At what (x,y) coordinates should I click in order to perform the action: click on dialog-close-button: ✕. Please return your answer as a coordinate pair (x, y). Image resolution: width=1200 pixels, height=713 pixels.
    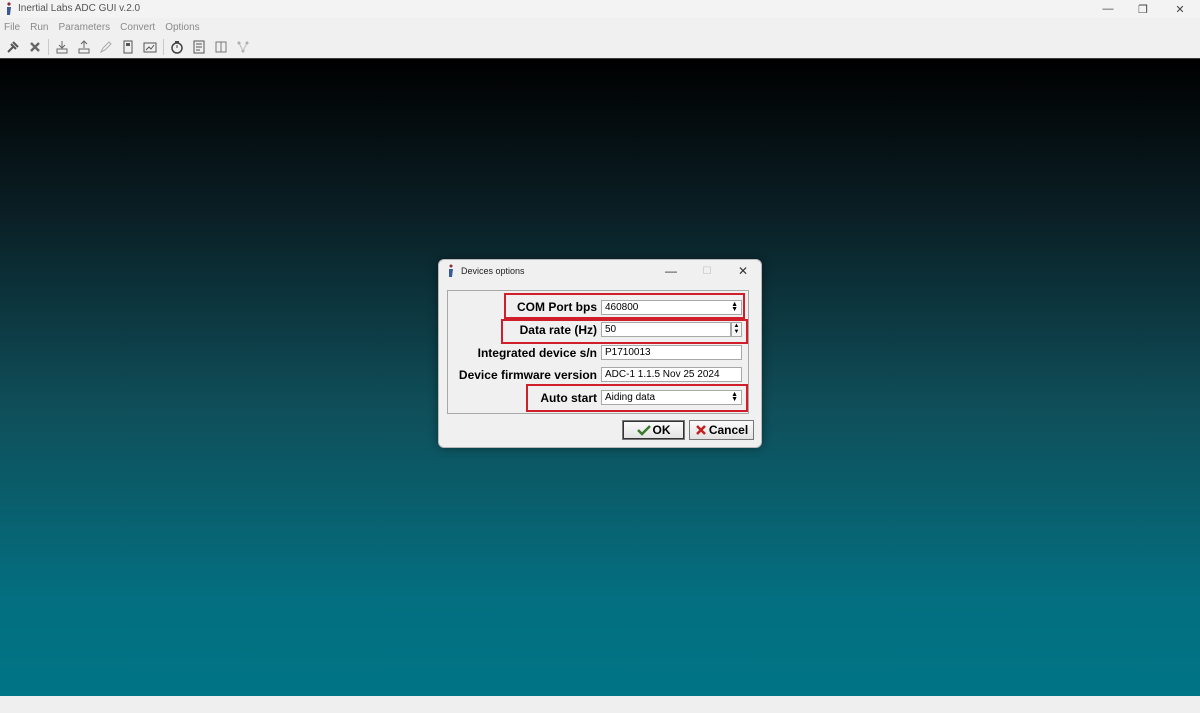
    Looking at the image, I should click on (743, 271).